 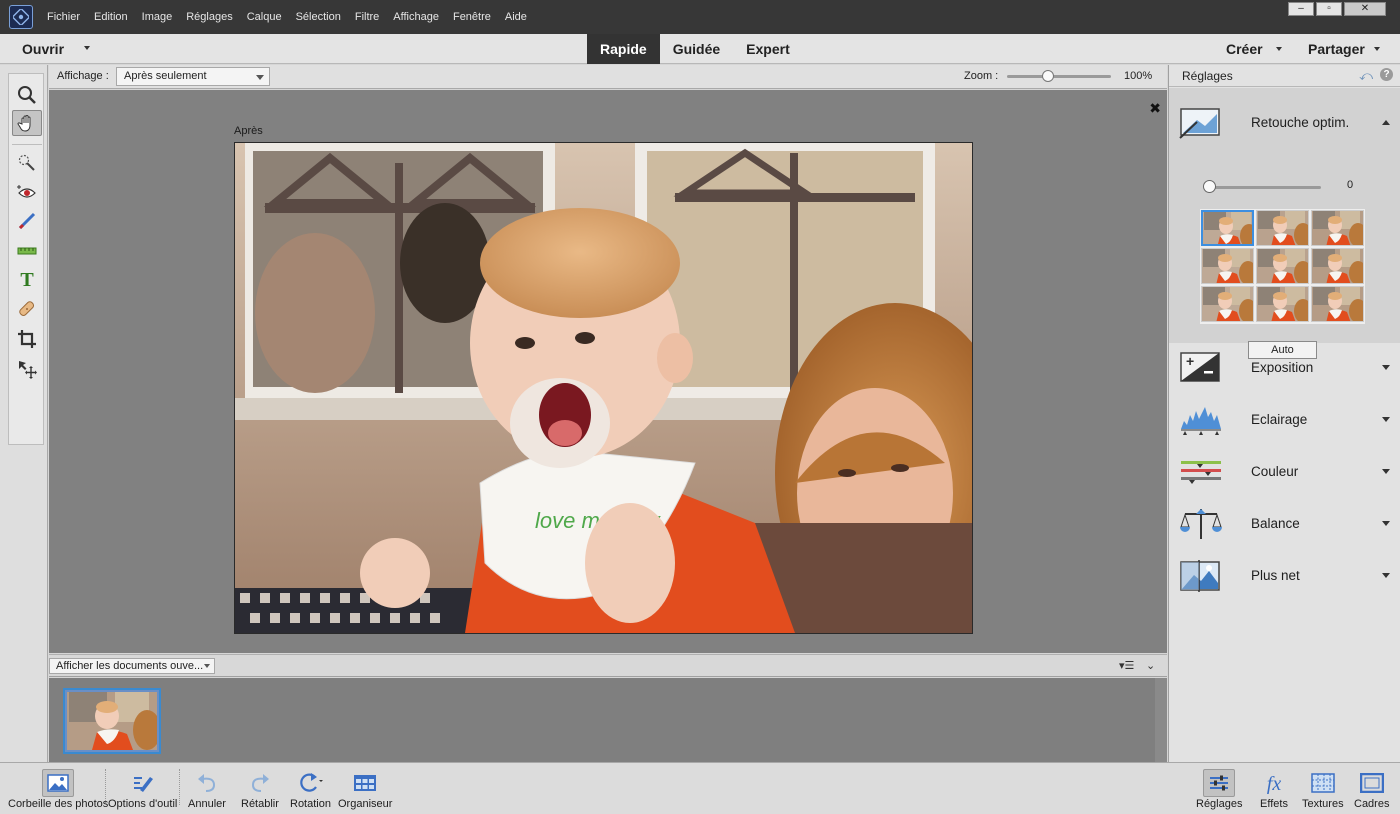 What do you see at coordinates (1377, 49) in the screenshot?
I see `share-caret-icon` at bounding box center [1377, 49].